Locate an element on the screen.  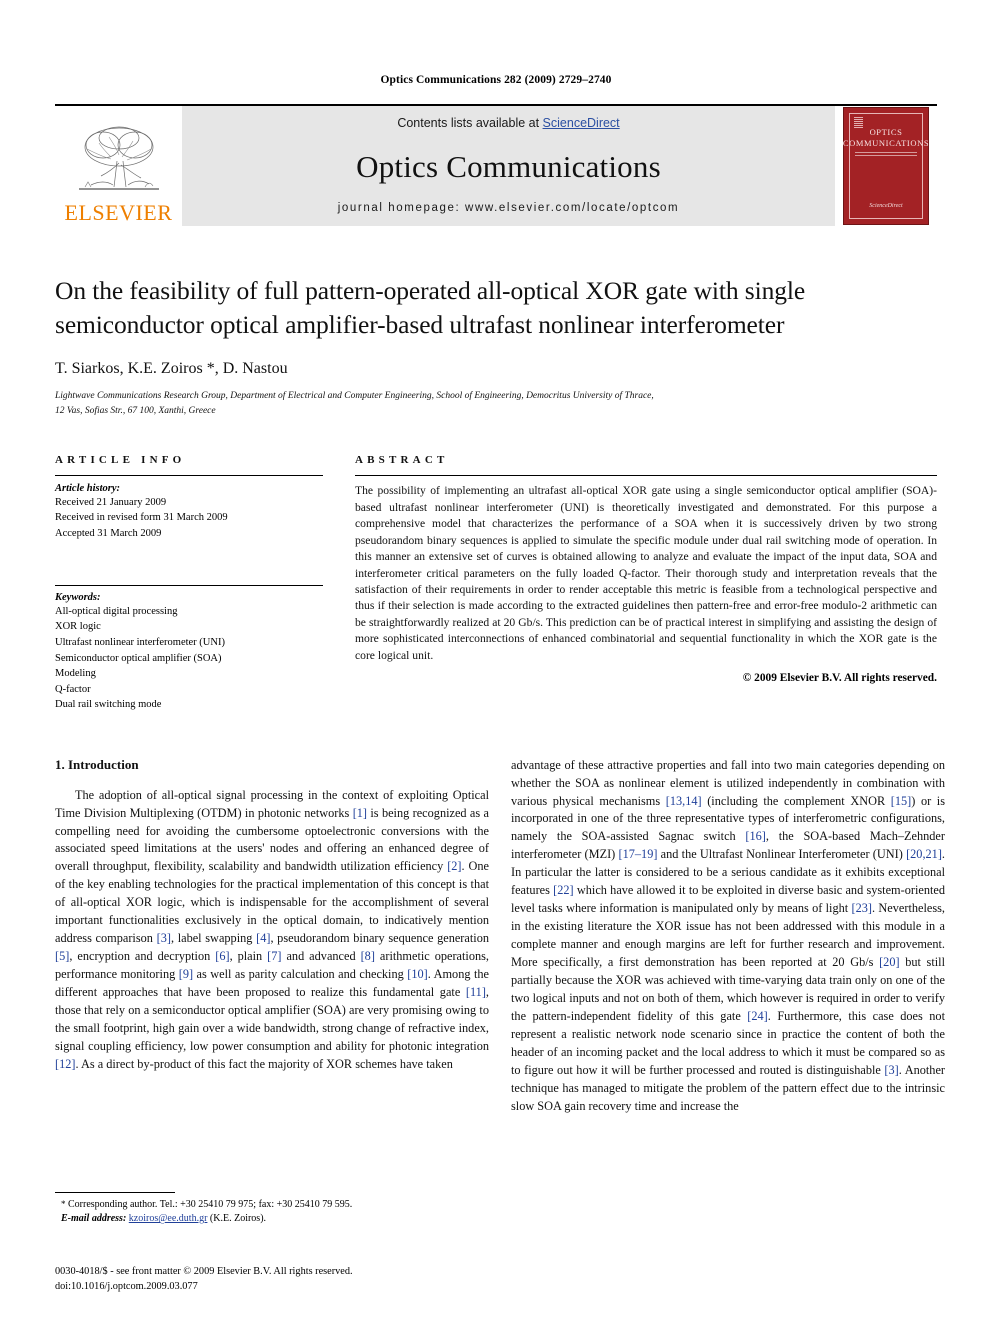
cover-footer: ScienceDirect is located at coordinates (886, 205).